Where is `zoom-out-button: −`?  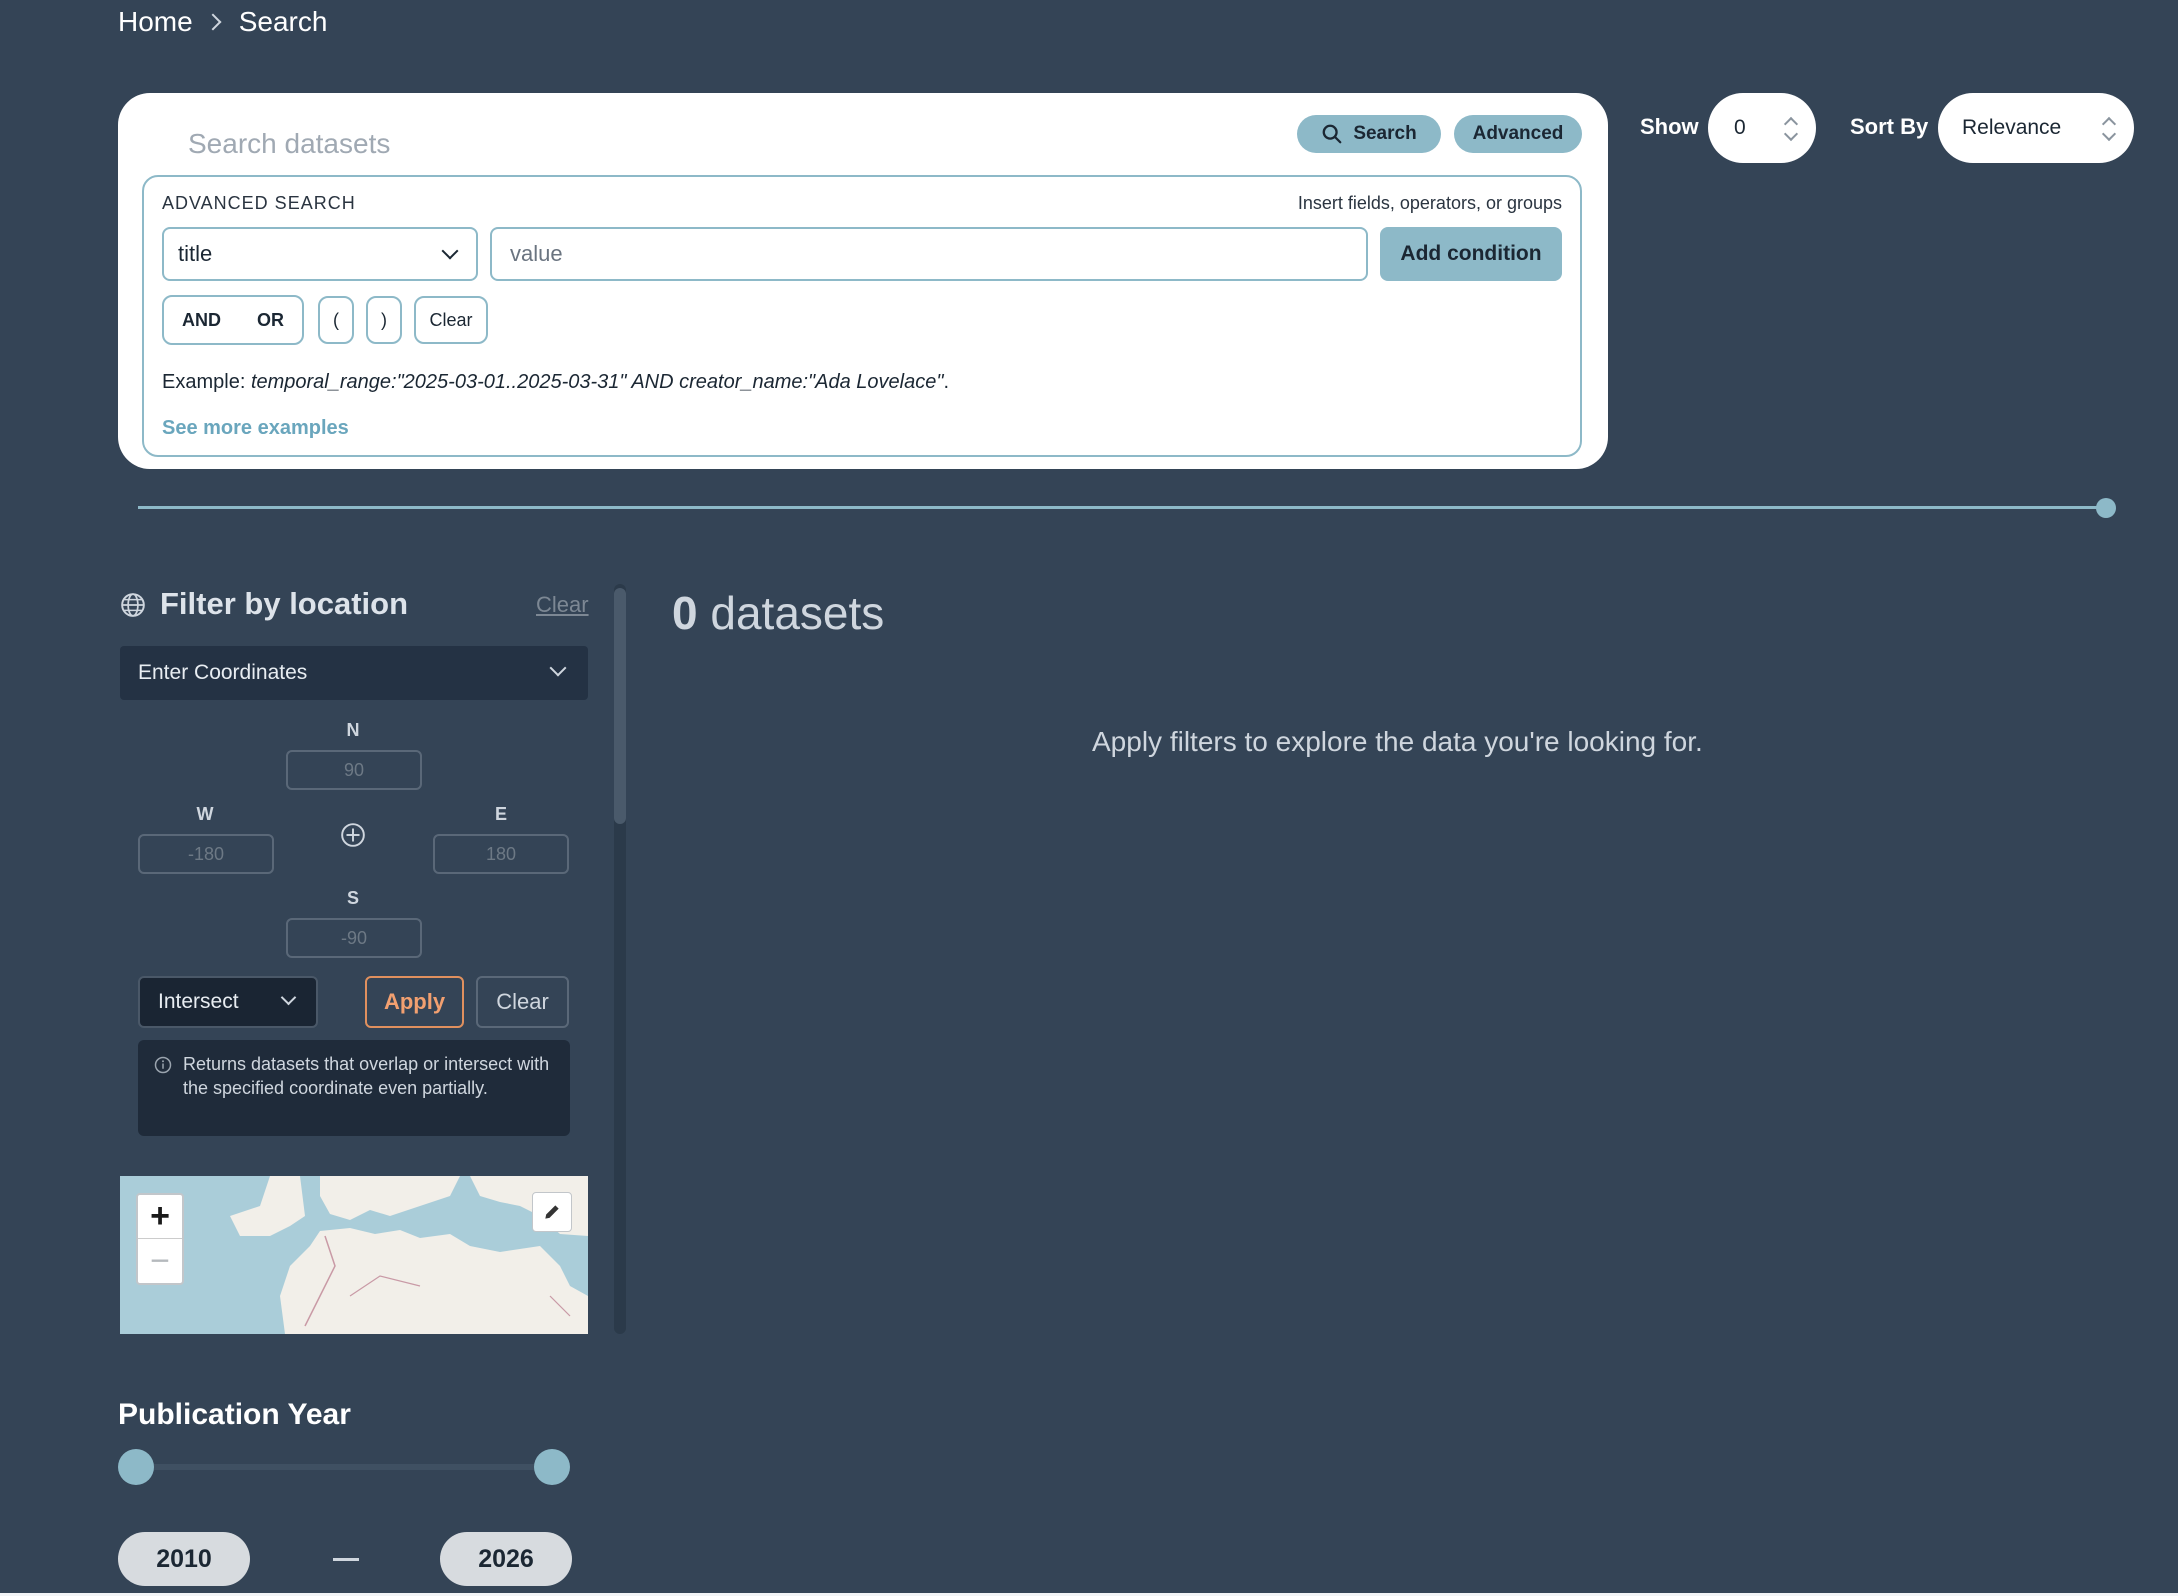
zoom-out-button: − is located at coordinates (160, 1261).